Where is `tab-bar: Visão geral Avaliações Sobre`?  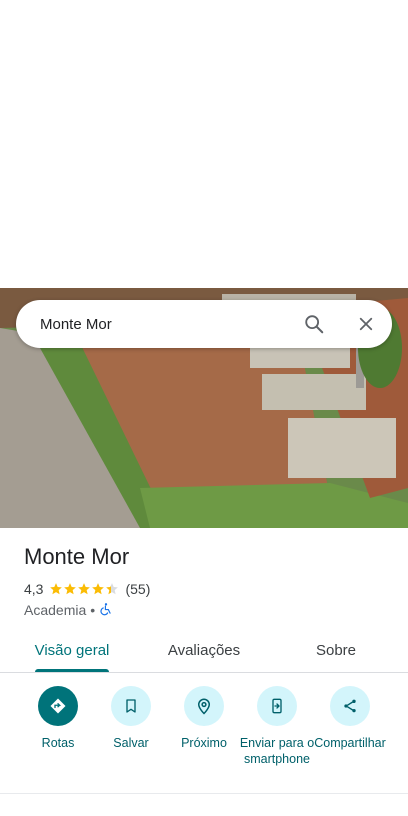 tab-bar: Visão geral Avaliações Sobre is located at coordinates (204, 650).